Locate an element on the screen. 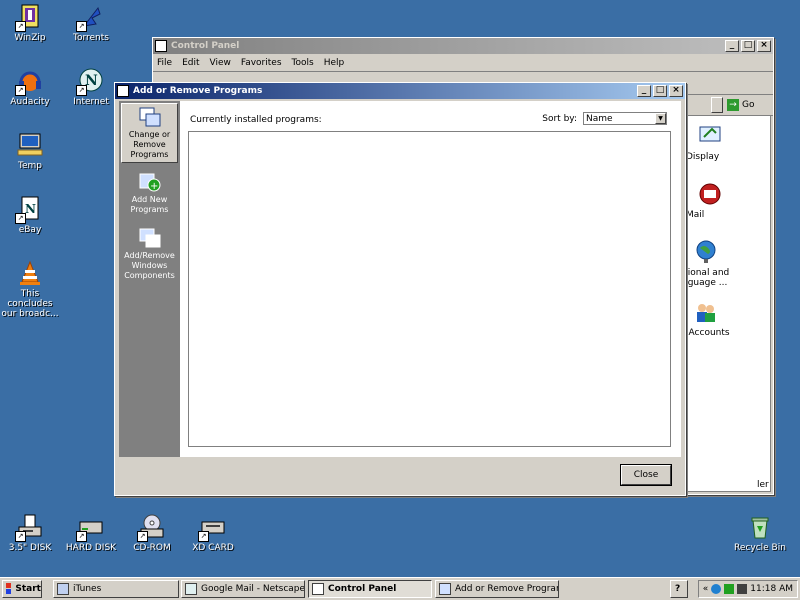  floppy-drive-icon: ↗ is located at coordinates (29, 528).